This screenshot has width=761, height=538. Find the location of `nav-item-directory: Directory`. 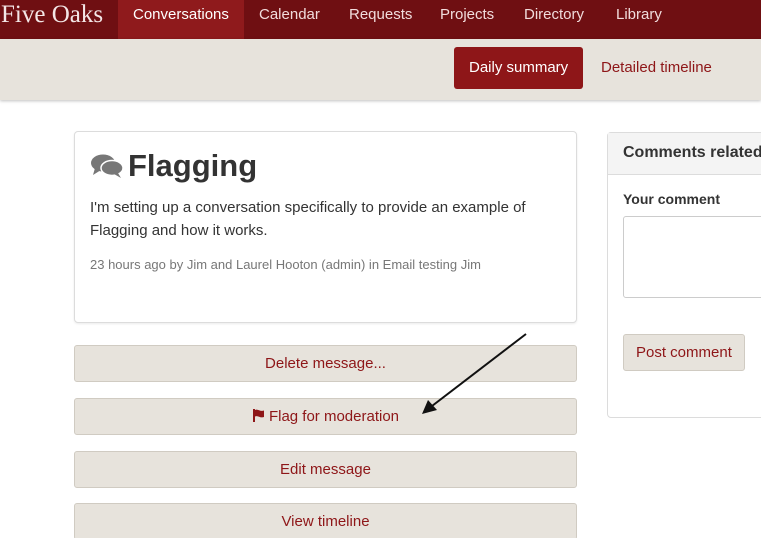

nav-item-directory: Directory is located at coordinates (554, 19).